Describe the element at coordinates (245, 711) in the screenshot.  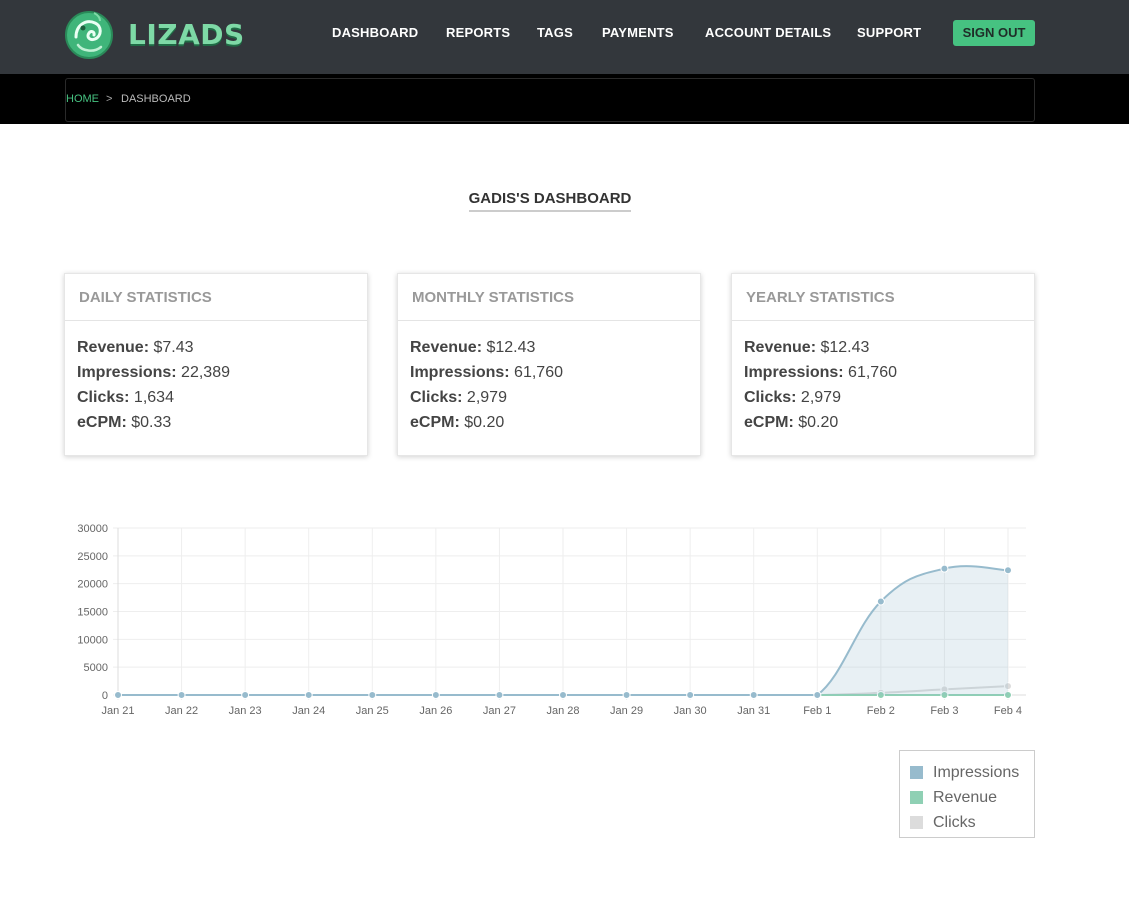
I see `x-tick-label: Jan 23` at that location.